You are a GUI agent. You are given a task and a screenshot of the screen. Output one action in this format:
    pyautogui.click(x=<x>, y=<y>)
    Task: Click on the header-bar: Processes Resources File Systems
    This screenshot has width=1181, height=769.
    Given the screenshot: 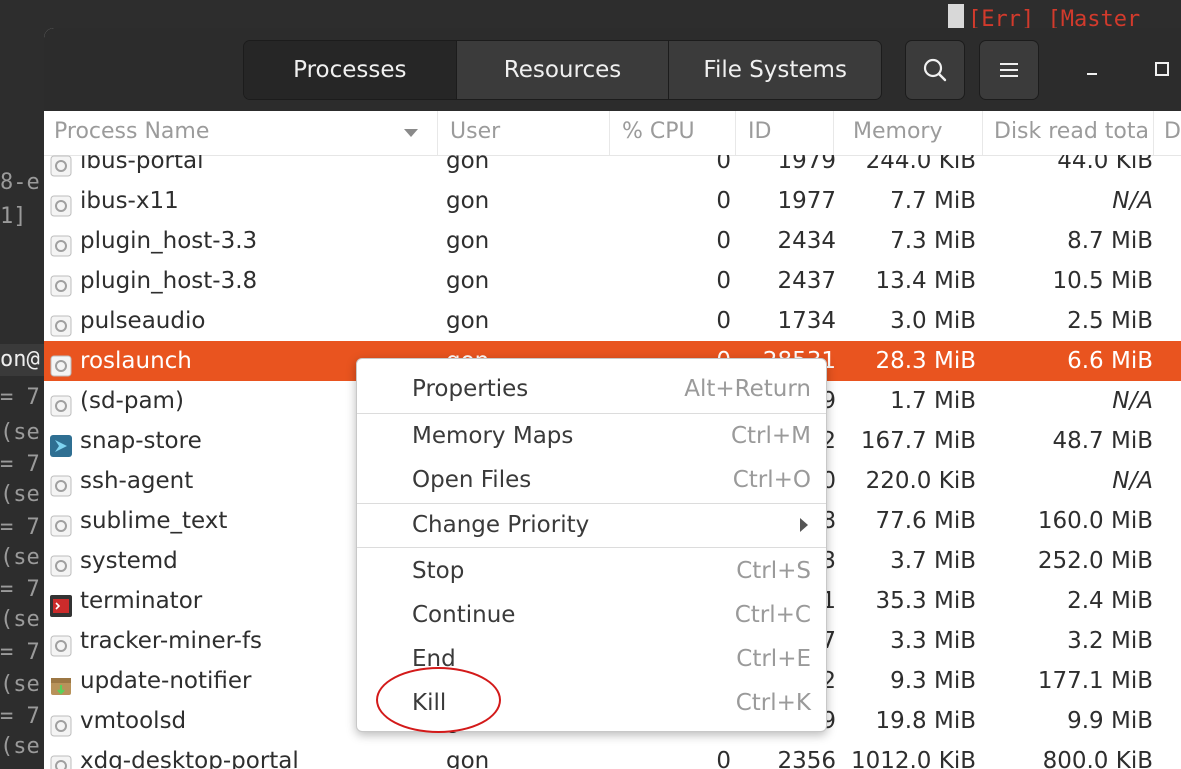 What is the action you would take?
    pyautogui.click(x=612, y=69)
    